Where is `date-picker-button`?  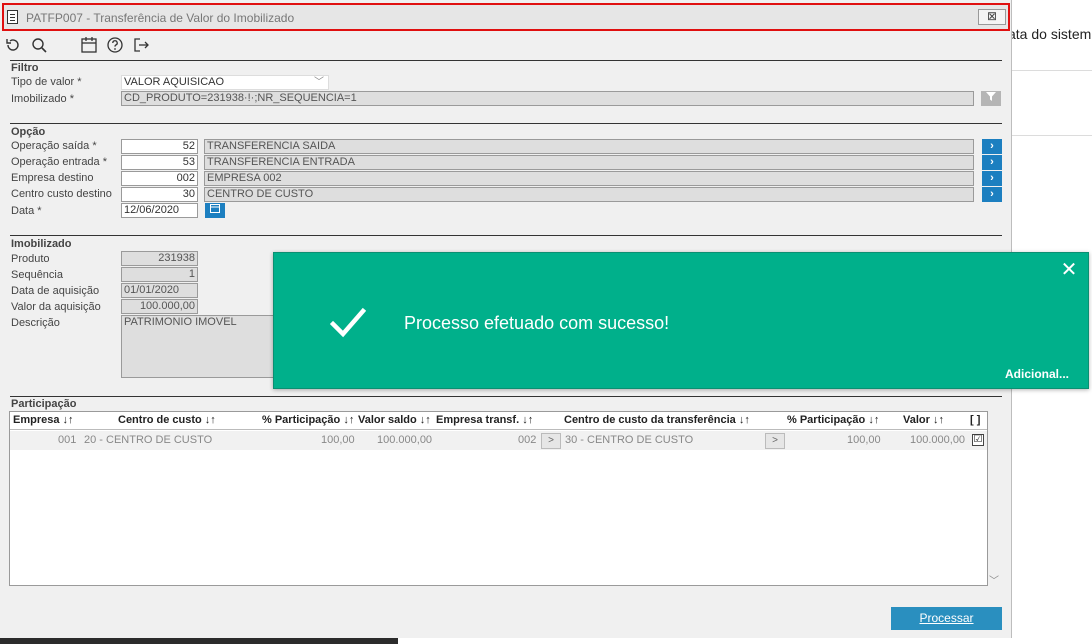
date-picker-button is located at coordinates (215, 210).